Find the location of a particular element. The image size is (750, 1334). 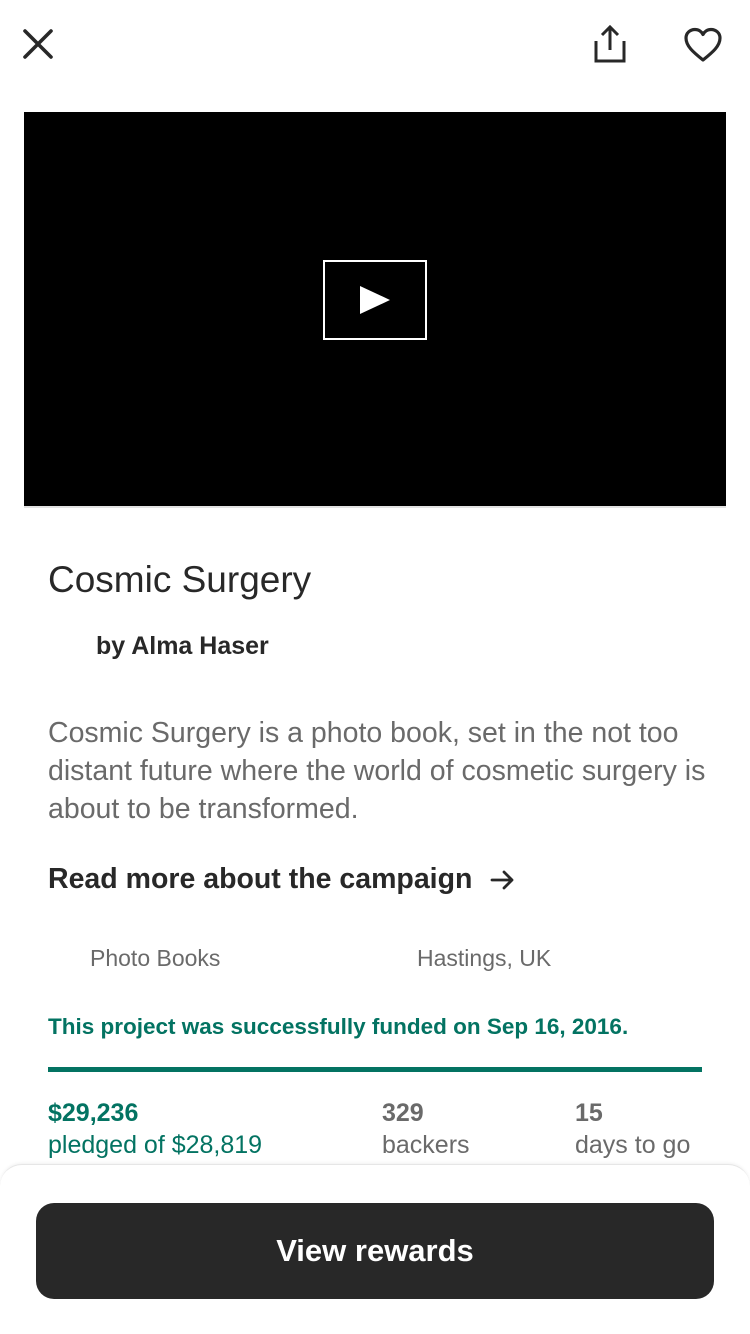

project-title: Cosmic Surgery is located at coordinates (180, 579).